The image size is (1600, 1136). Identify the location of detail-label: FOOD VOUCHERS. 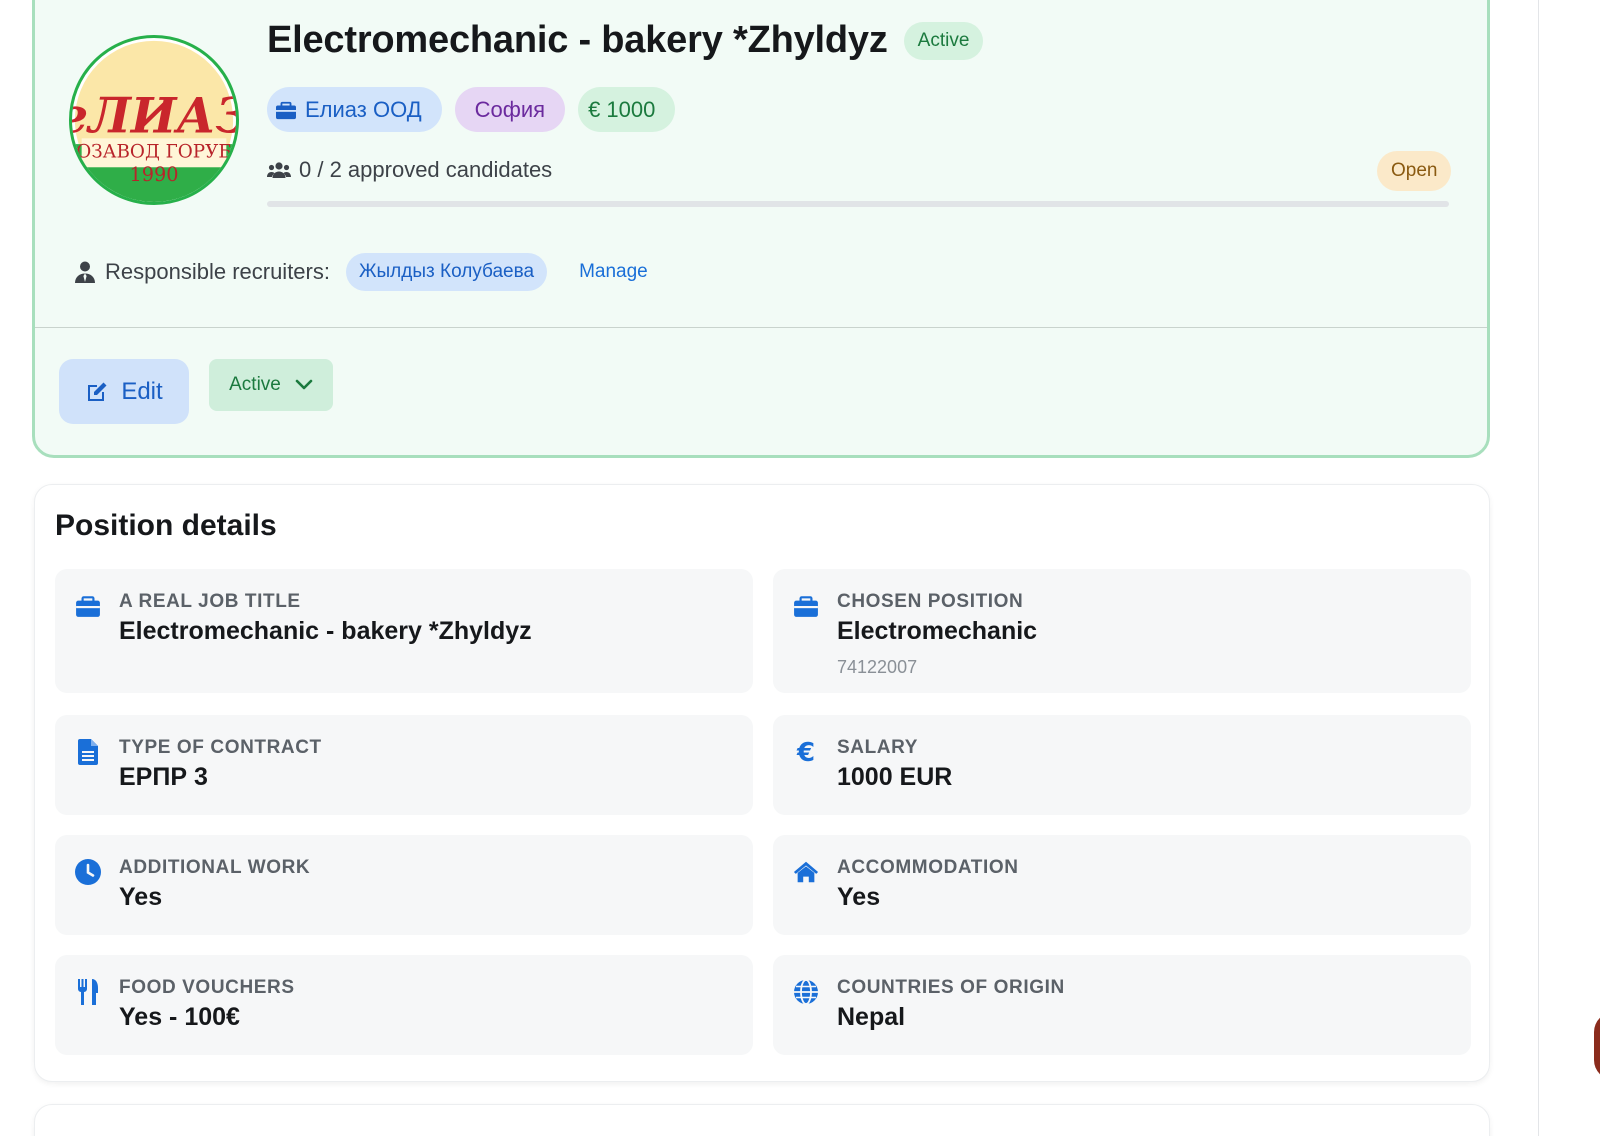
(207, 987).